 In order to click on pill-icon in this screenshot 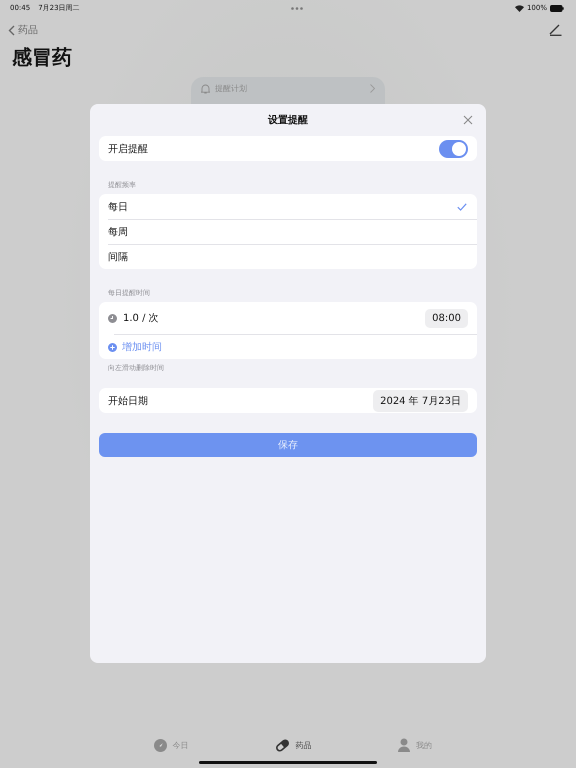, I will do `click(282, 745)`.